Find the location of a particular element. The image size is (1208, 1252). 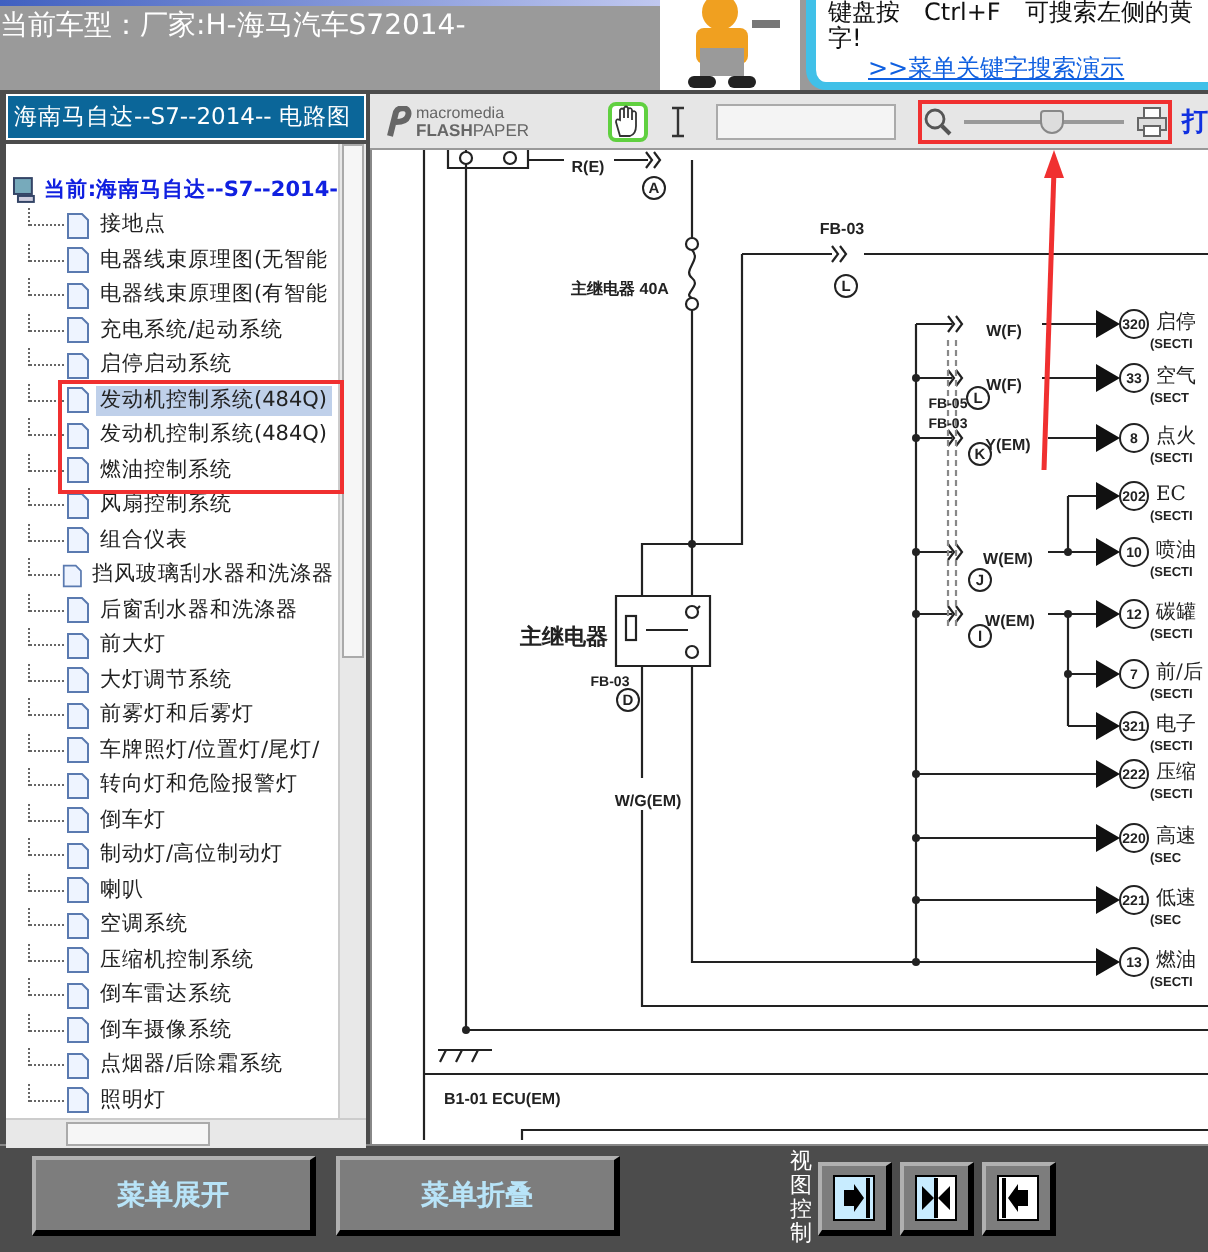

tree-item: 转向灯和危险报警灯 is located at coordinates (199, 785).